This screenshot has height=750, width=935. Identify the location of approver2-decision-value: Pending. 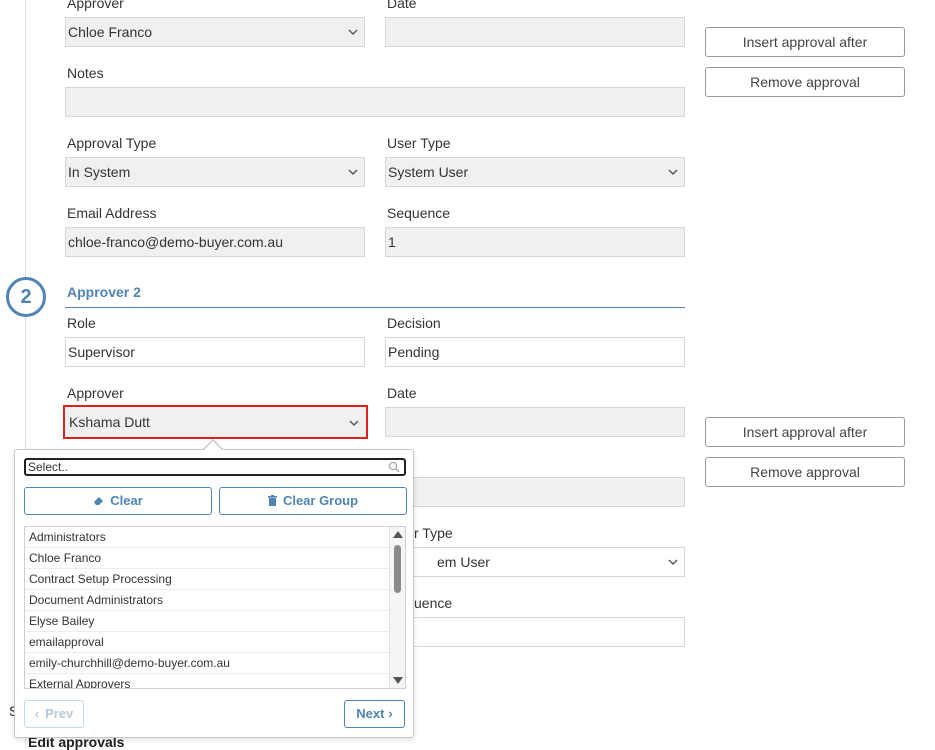
(414, 352).